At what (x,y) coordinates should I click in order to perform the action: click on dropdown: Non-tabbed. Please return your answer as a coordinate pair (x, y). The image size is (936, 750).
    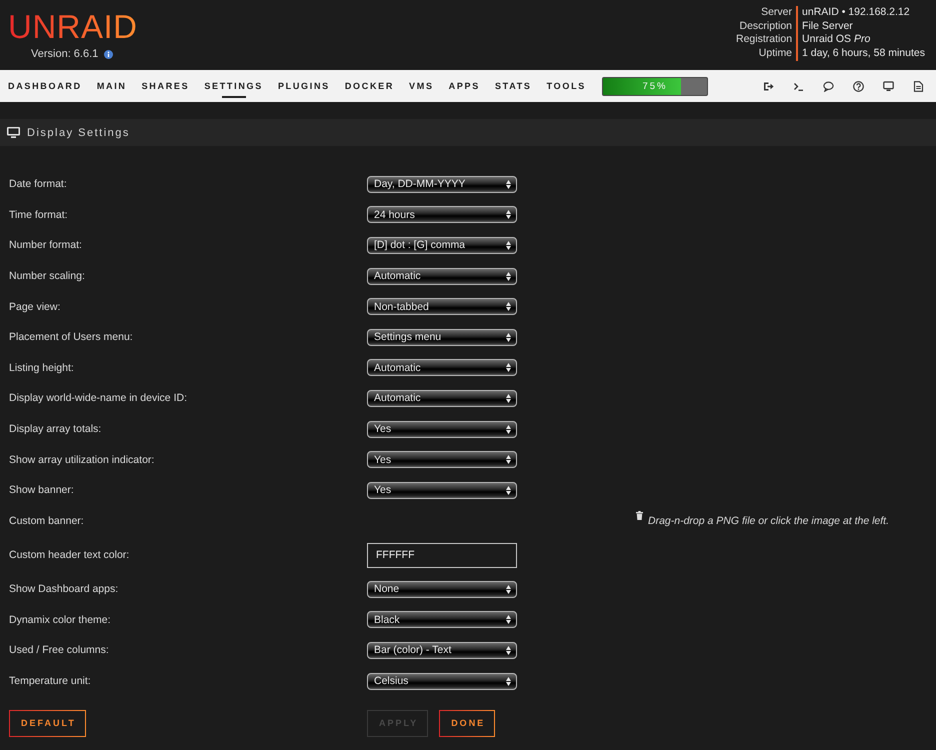
    Looking at the image, I should click on (442, 307).